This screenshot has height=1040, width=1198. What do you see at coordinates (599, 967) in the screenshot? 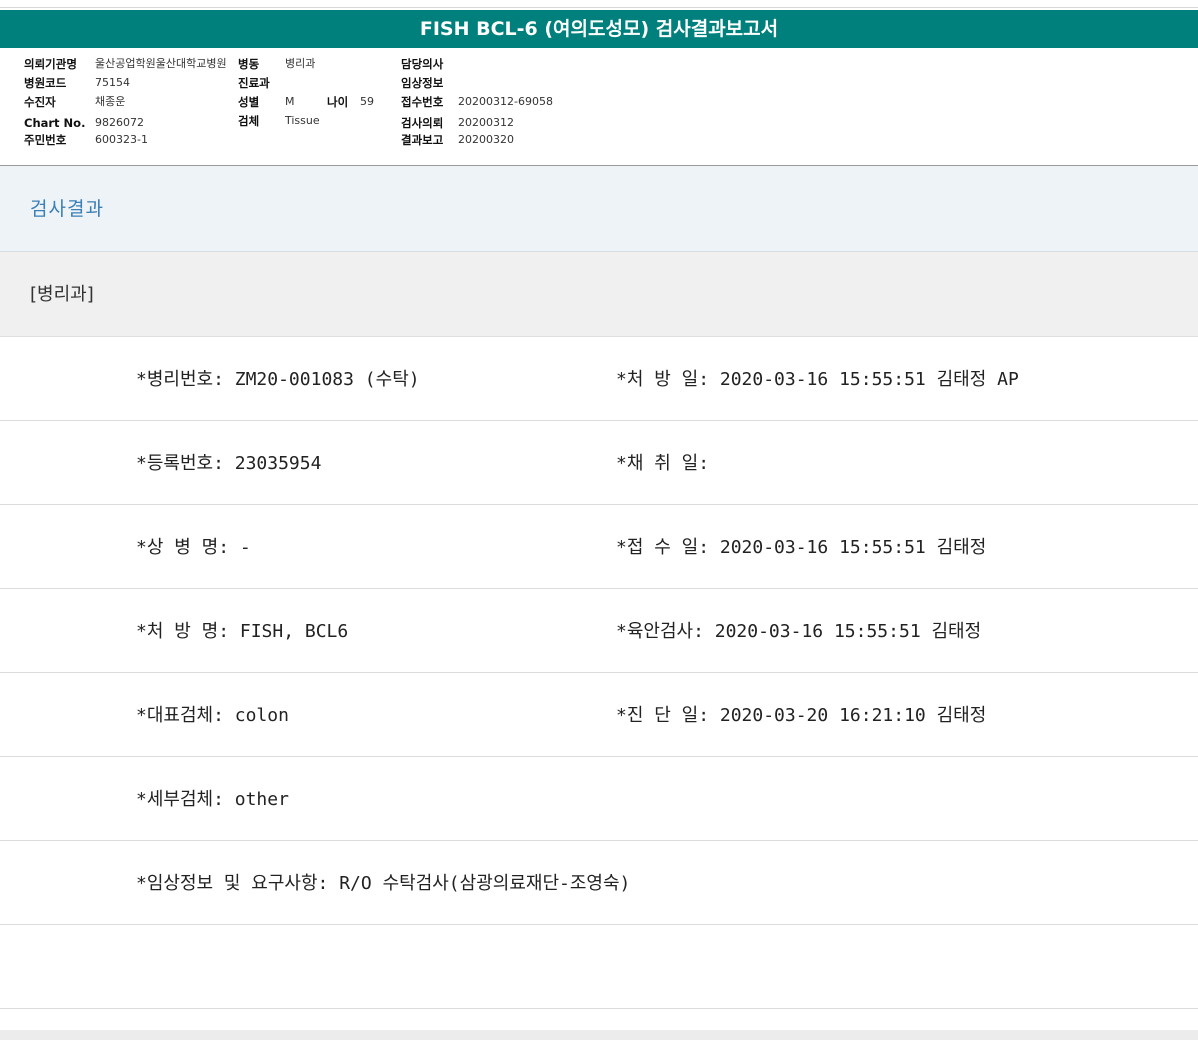
I see `result-row` at bounding box center [599, 967].